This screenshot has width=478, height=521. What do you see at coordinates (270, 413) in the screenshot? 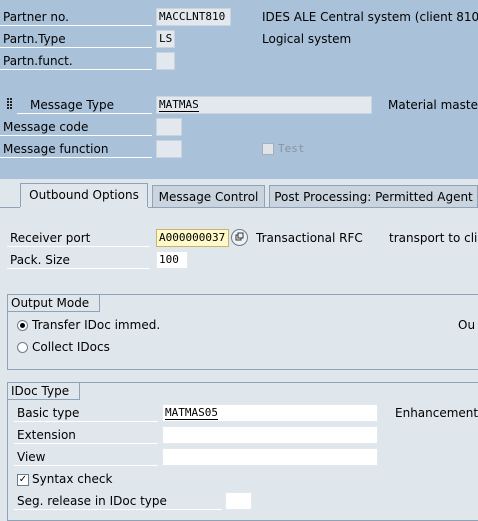
I see `basic-type-field: MATMAS05` at bounding box center [270, 413].